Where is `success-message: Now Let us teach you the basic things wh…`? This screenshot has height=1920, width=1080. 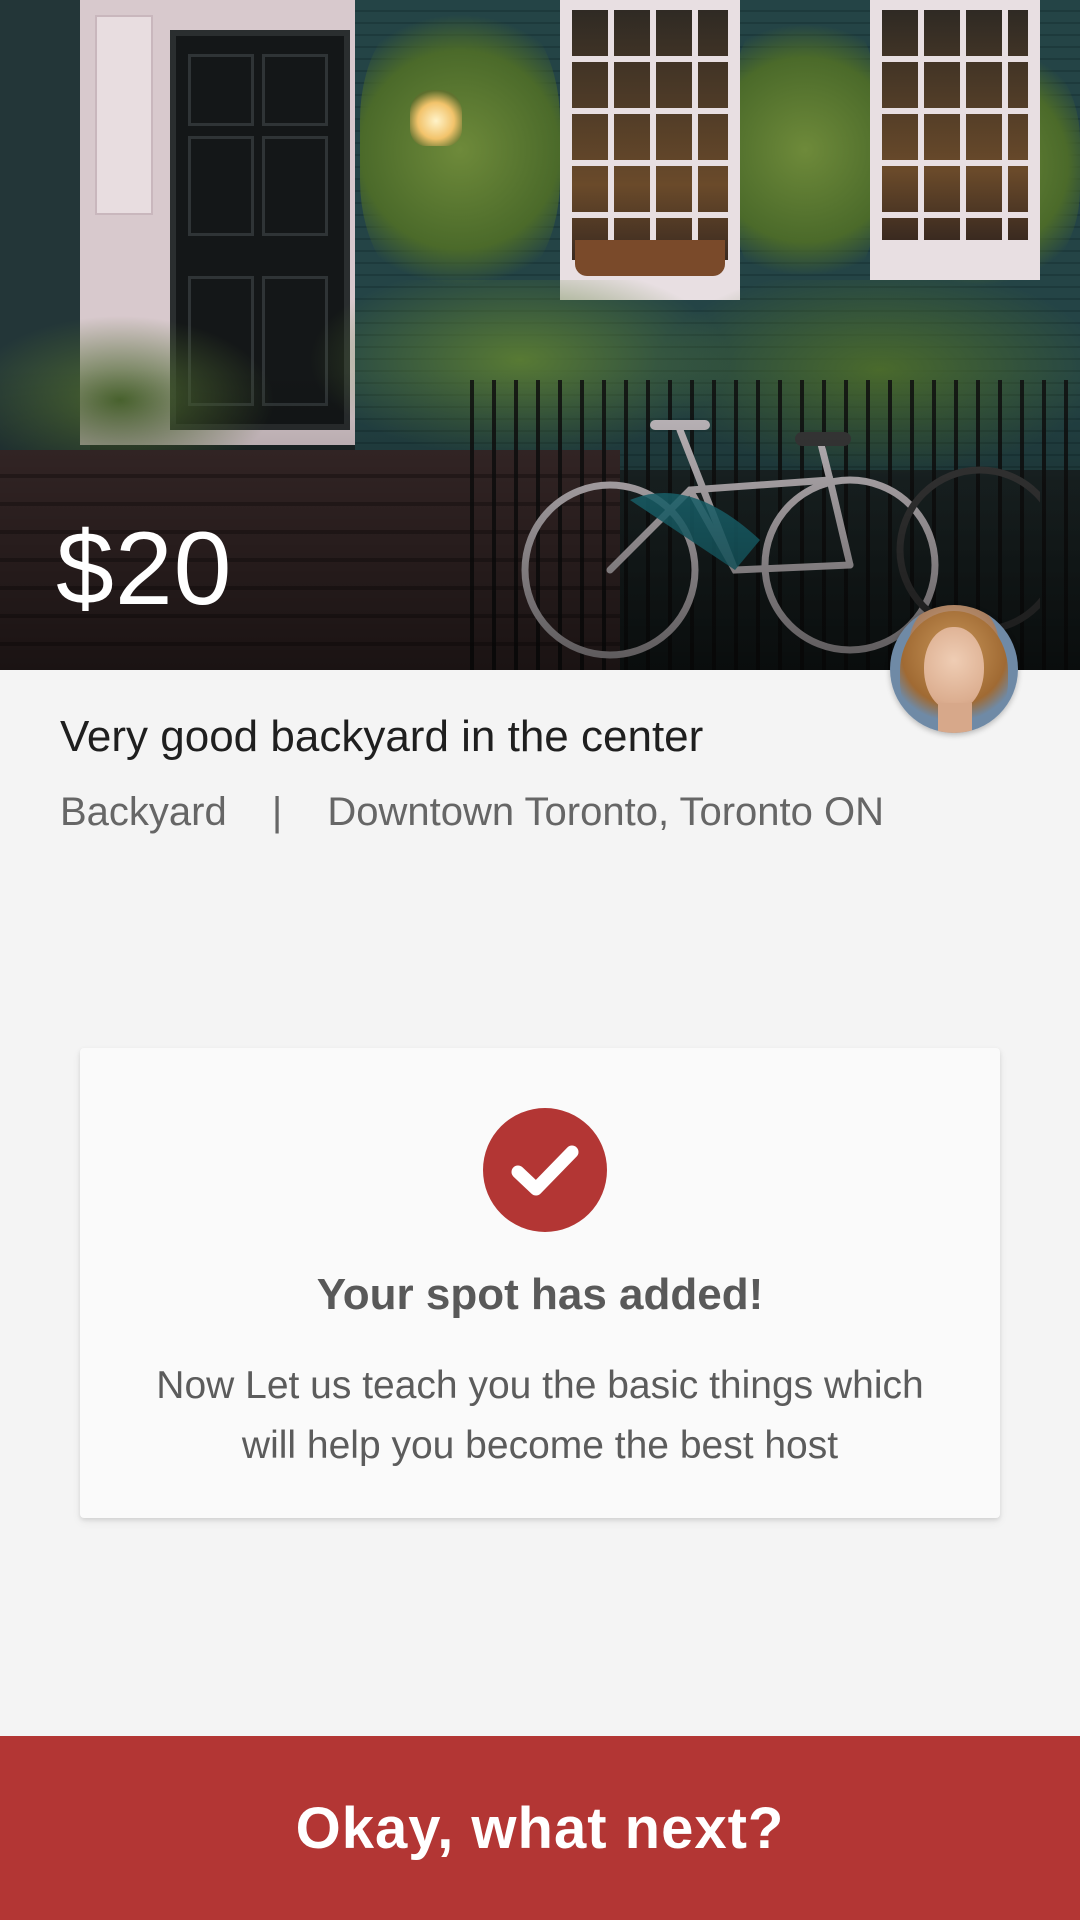 success-message: Now Let us teach you the basic things wh… is located at coordinates (540, 1415).